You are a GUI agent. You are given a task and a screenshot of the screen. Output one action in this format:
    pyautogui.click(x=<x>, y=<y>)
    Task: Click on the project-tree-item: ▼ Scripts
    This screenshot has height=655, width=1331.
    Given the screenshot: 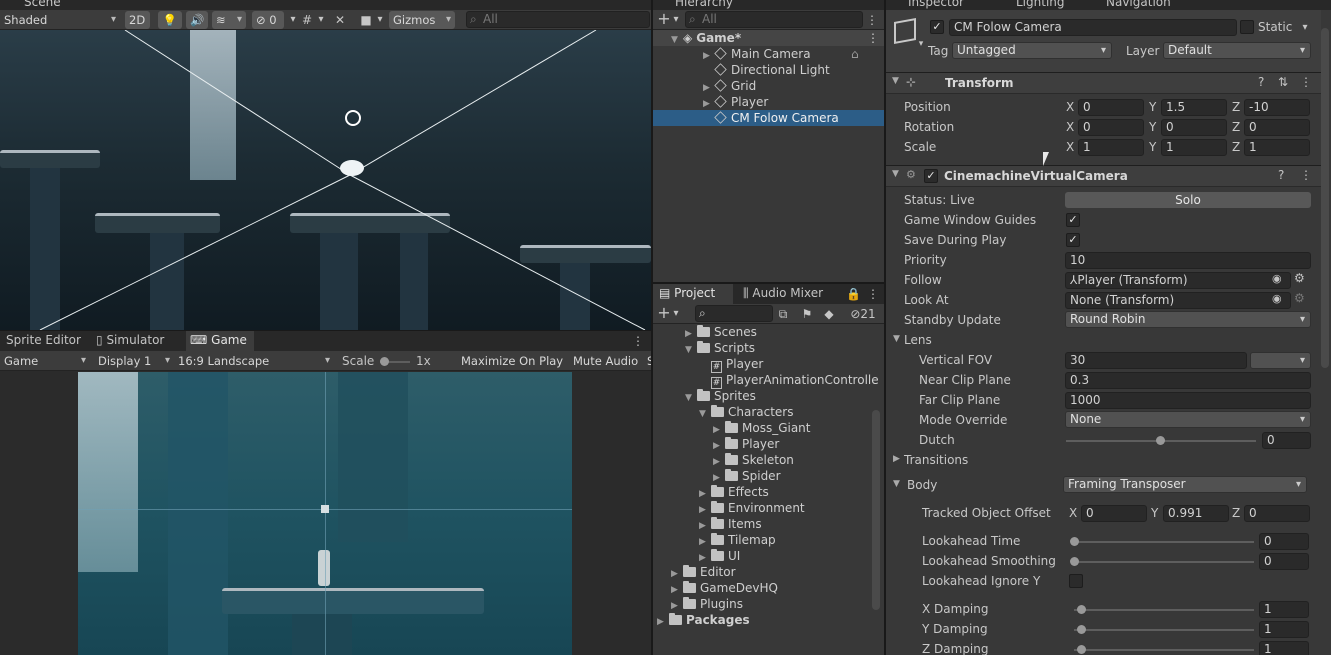 What is the action you would take?
    pyautogui.click(x=762, y=348)
    